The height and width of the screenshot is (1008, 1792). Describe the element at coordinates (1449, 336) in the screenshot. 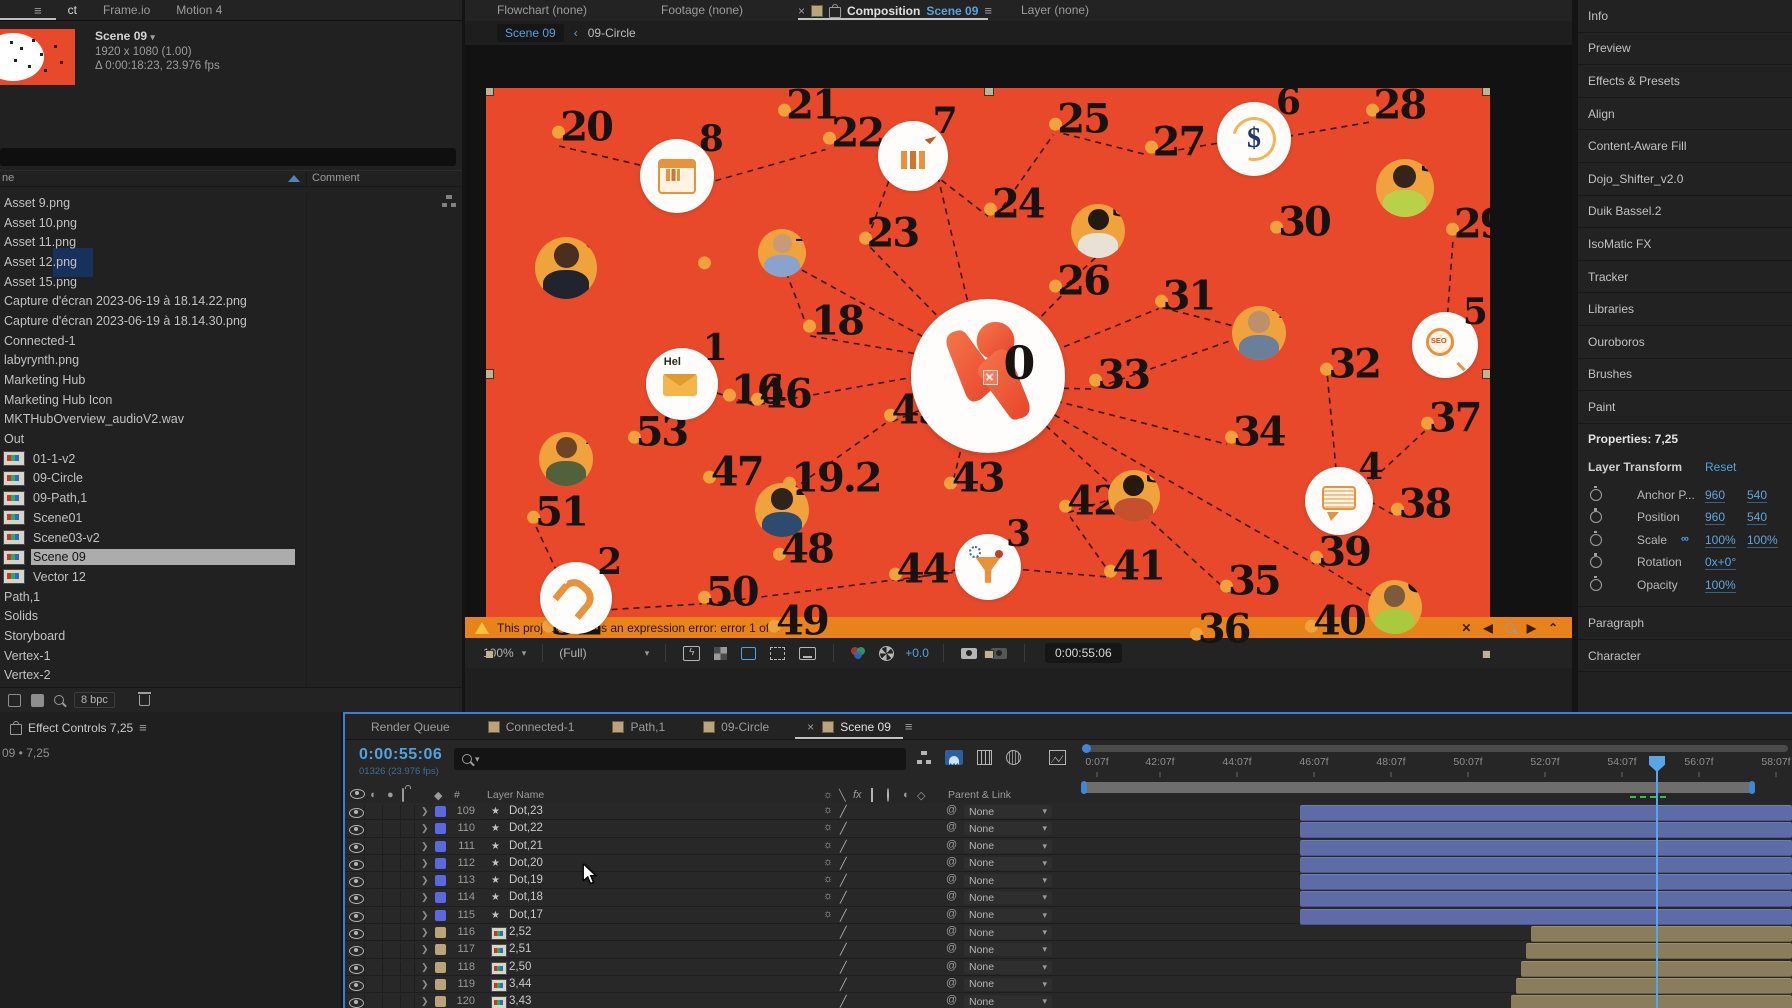

I see `icon-node: SEO 5` at that location.